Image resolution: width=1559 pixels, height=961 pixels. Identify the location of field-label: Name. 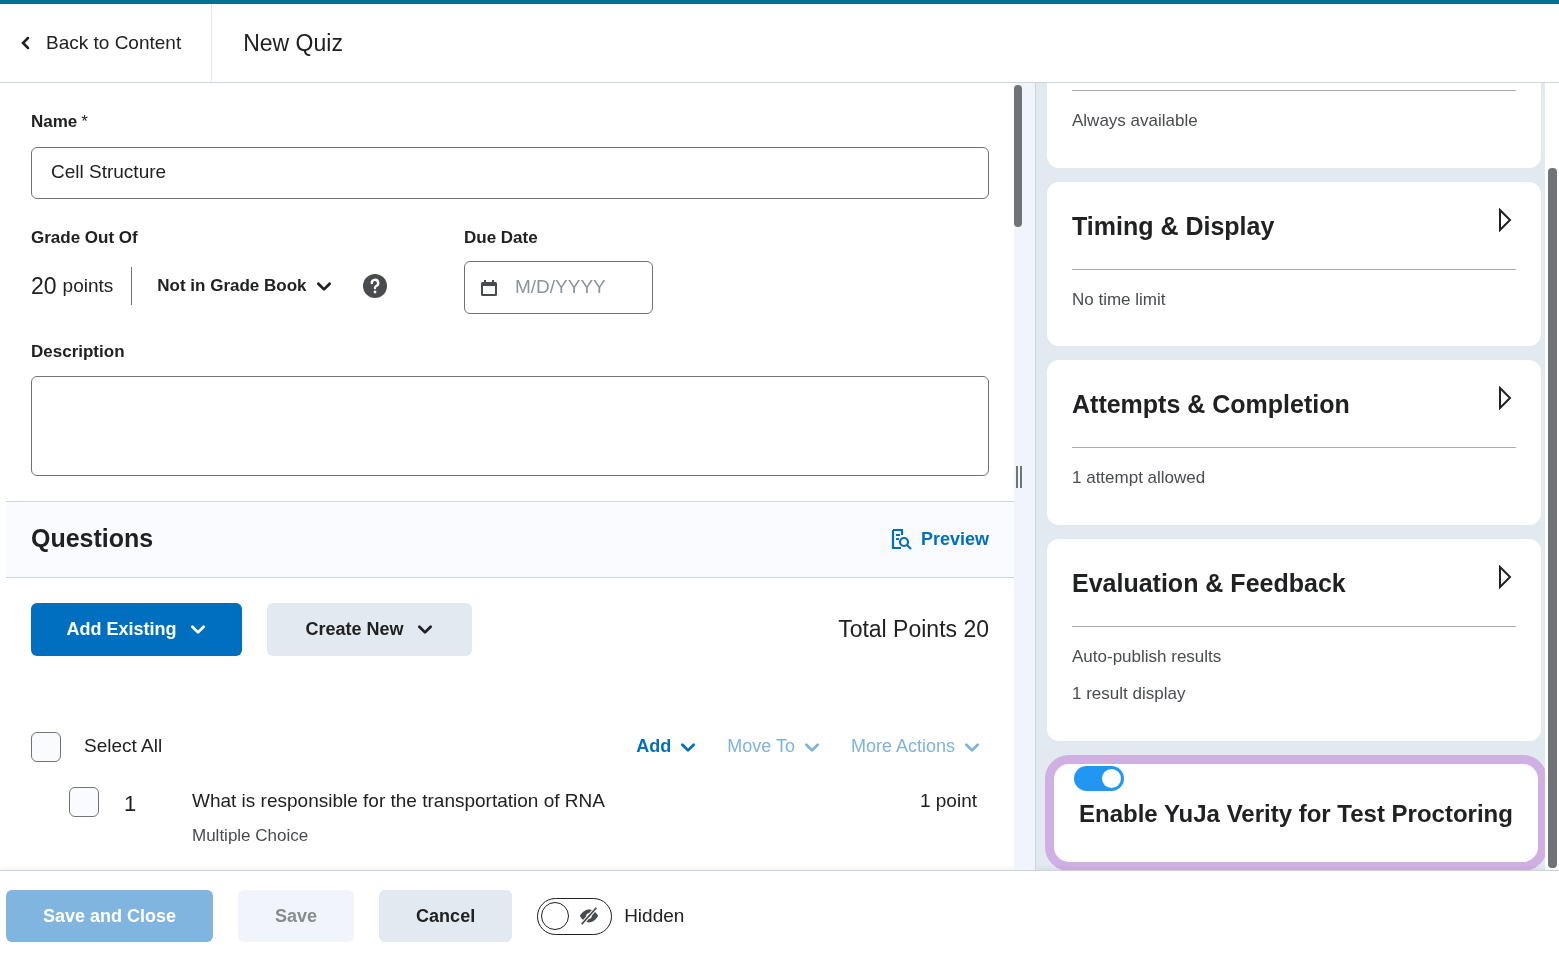
(54, 122).